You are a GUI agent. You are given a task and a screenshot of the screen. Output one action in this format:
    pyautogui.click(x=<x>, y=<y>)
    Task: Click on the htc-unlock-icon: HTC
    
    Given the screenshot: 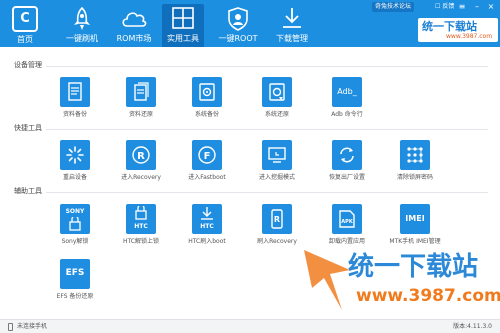 What is the action you would take?
    pyautogui.click(x=141, y=226)
    